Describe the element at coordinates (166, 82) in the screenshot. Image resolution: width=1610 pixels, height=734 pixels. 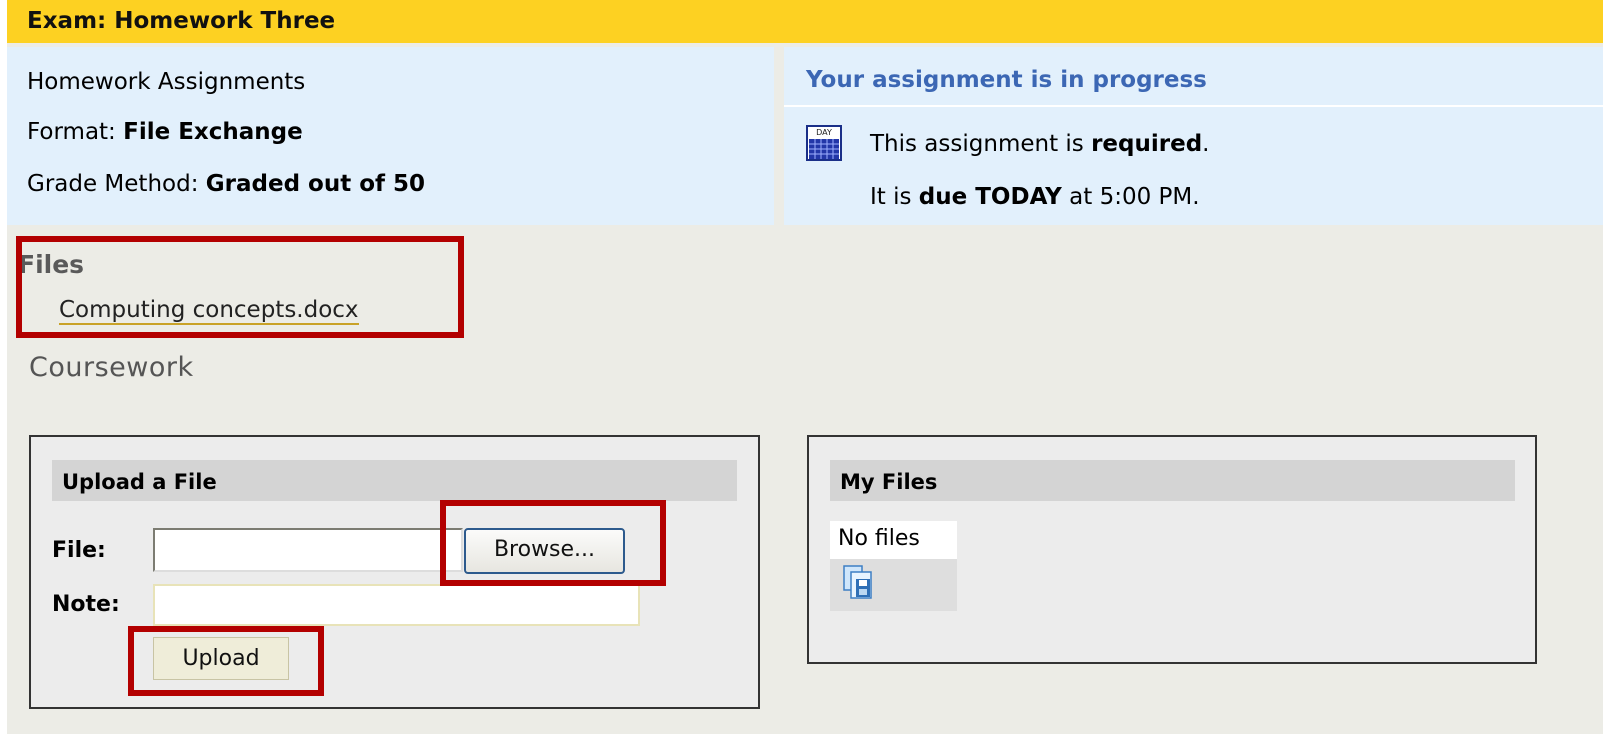
I see `assignment-category: Homework Assignments` at that location.